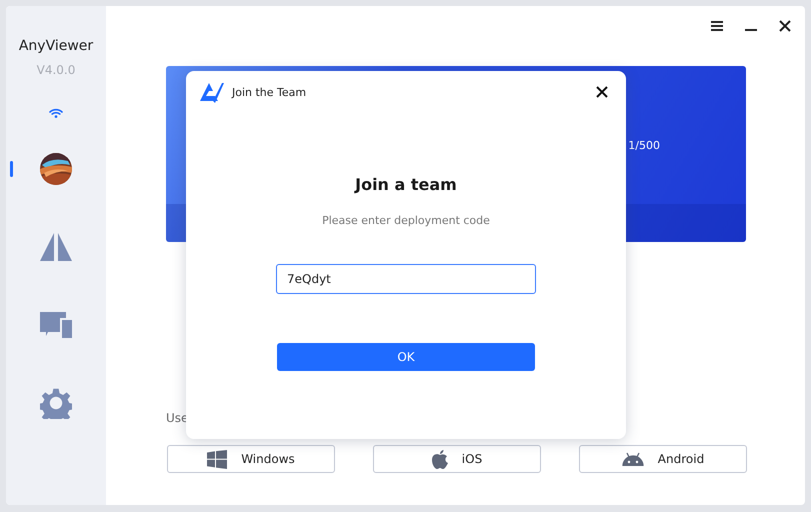 This screenshot has height=512, width=811. What do you see at coordinates (406, 184) in the screenshot?
I see `dialog-heading: Join a team` at bounding box center [406, 184].